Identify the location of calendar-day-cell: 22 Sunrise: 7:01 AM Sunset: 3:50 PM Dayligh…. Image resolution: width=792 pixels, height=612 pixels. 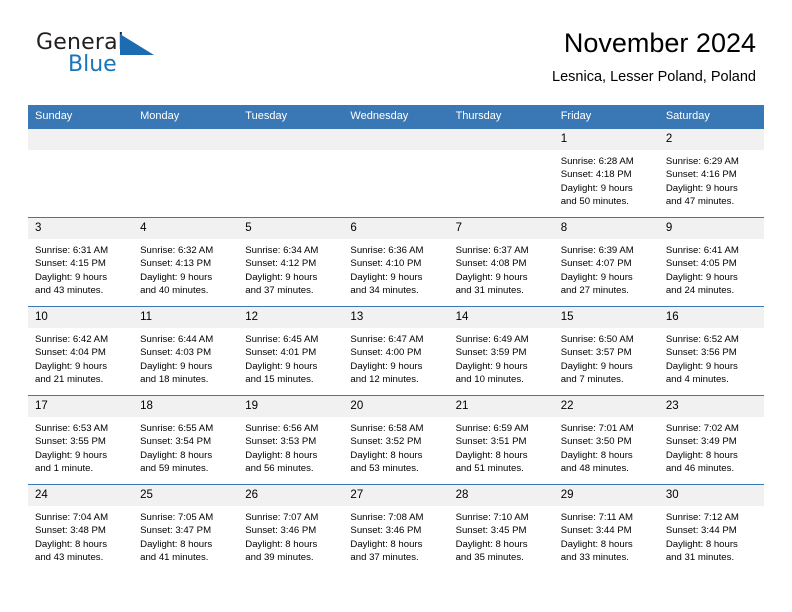
(606, 440).